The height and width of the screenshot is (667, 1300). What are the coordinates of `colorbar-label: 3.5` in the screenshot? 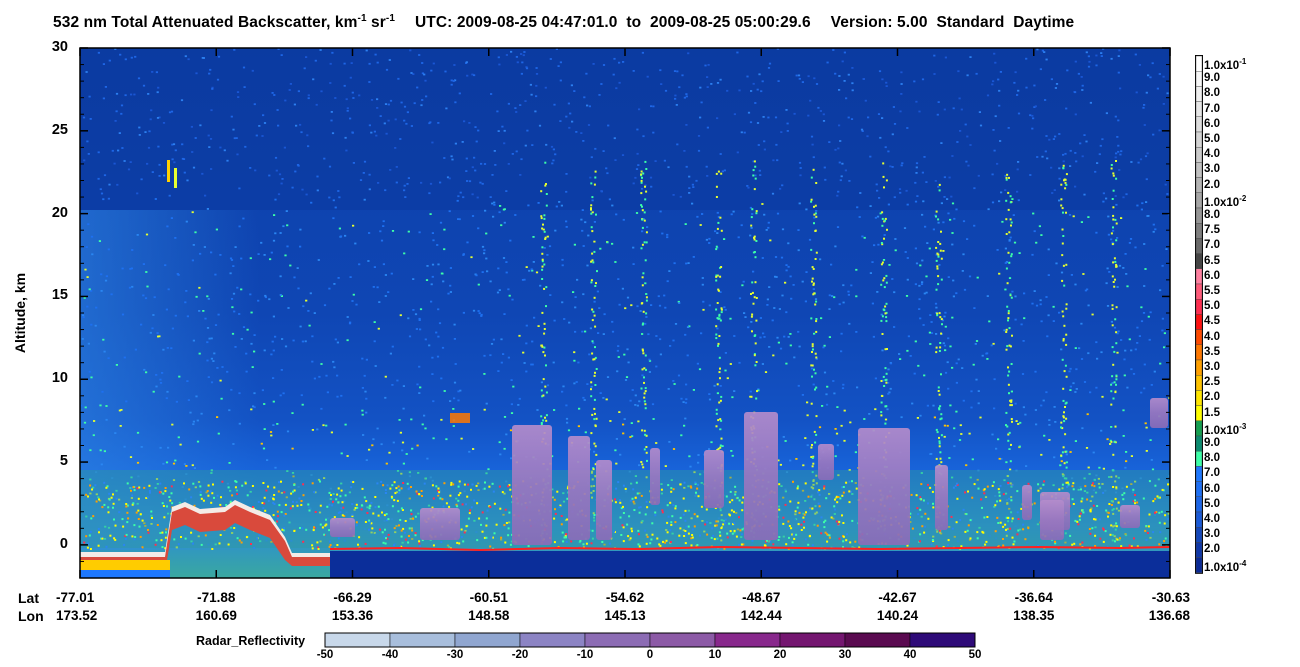 It's located at (1212, 351).